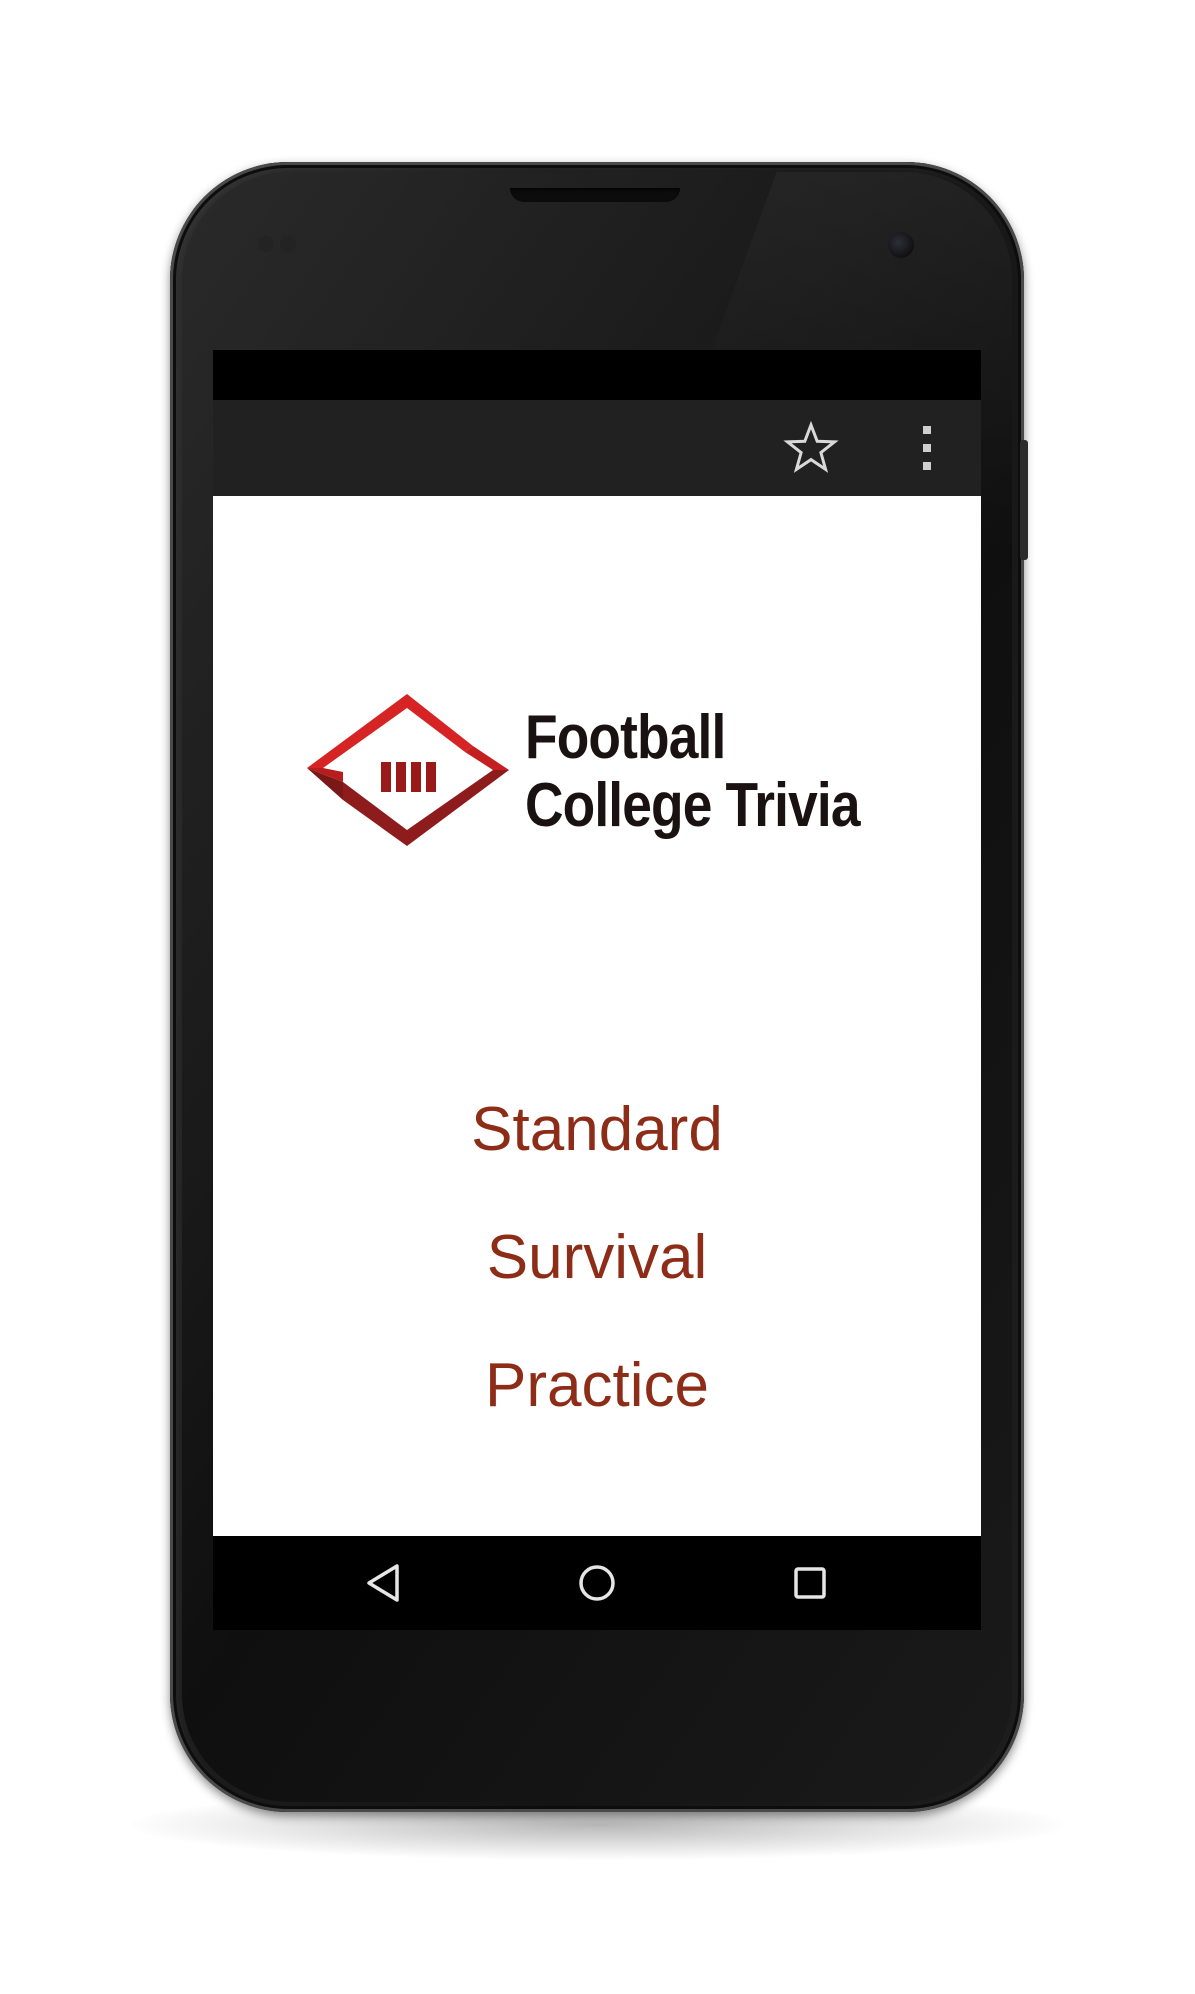 Image resolution: width=1195 pixels, height=1994 pixels. What do you see at coordinates (810, 1583) in the screenshot?
I see `recents-square-icon` at bounding box center [810, 1583].